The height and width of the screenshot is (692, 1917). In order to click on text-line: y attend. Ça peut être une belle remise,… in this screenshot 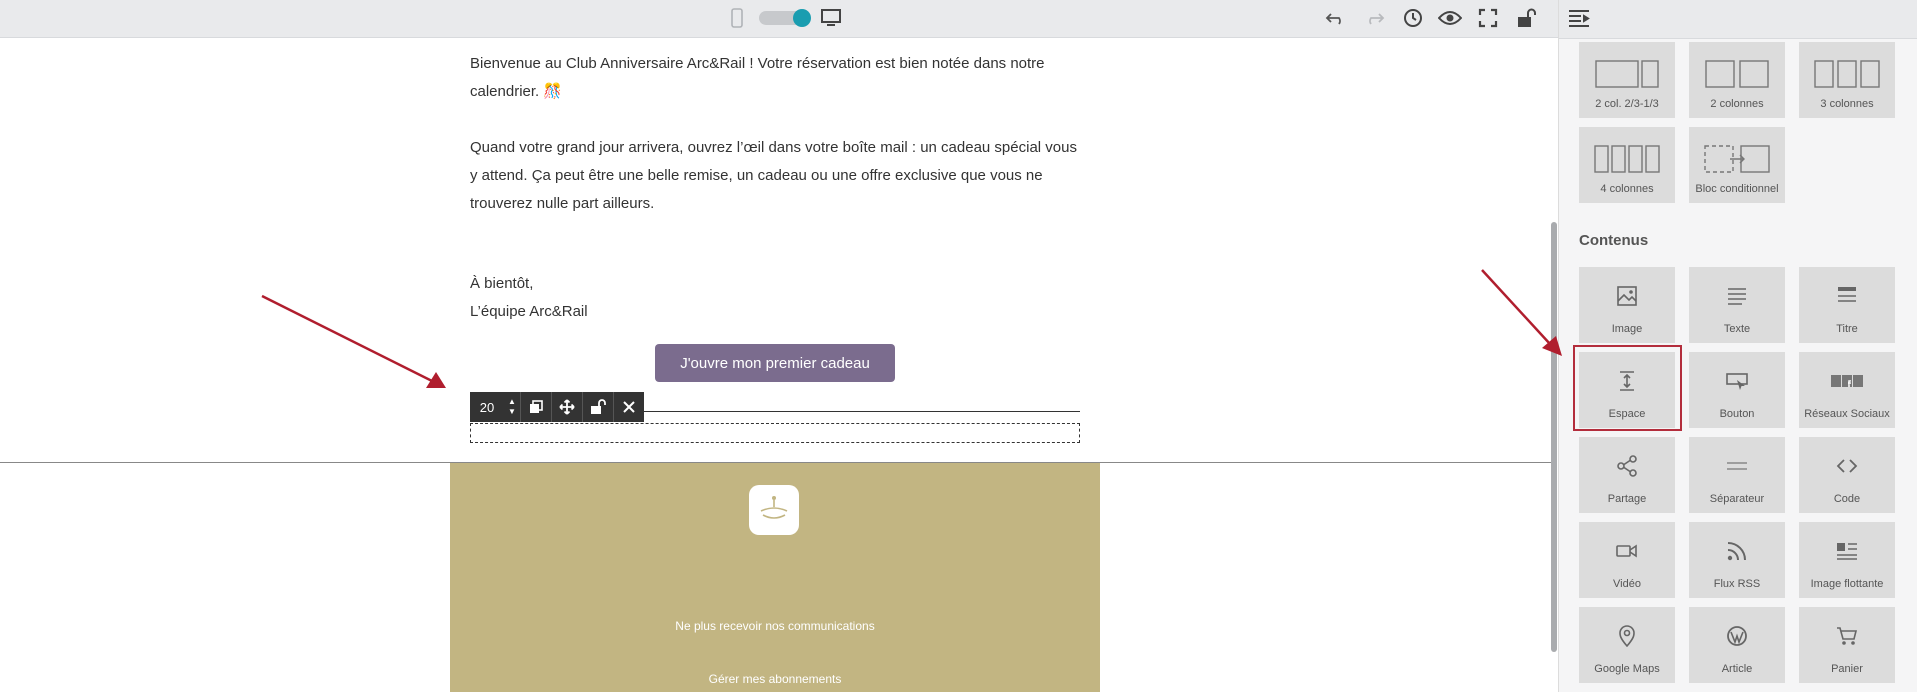, I will do `click(756, 175)`.